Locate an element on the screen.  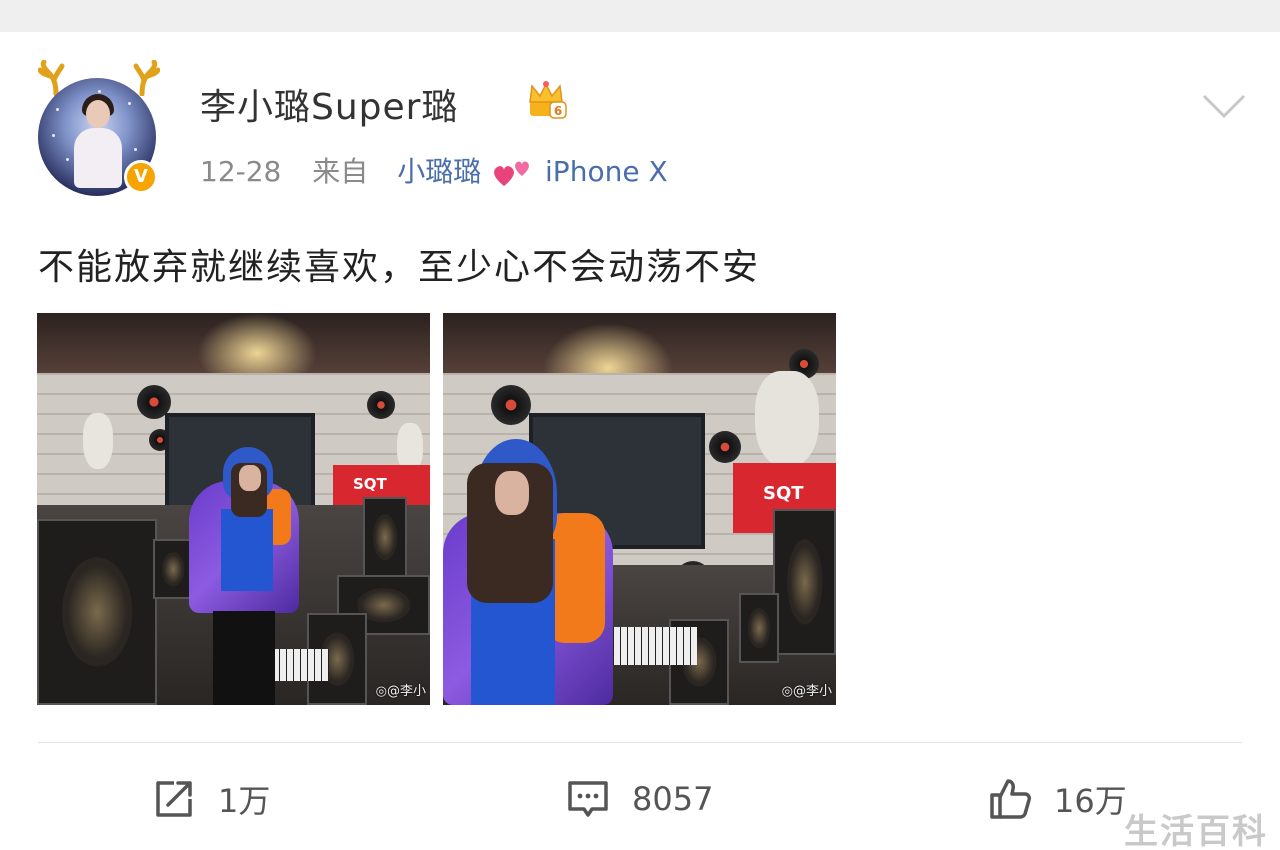
post-photo-1: SQT ◎@李小 is located at coordinates (233, 509).